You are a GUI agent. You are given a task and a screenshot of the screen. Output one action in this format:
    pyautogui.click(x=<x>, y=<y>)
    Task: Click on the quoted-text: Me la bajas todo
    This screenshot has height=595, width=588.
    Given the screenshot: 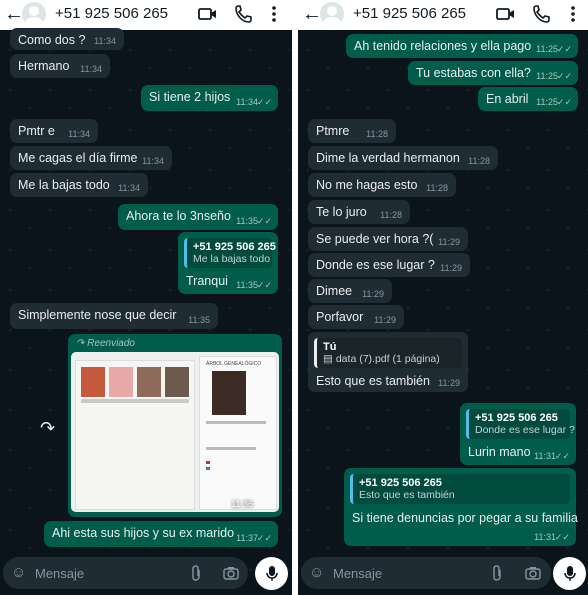 What is the action you would take?
    pyautogui.click(x=232, y=259)
    